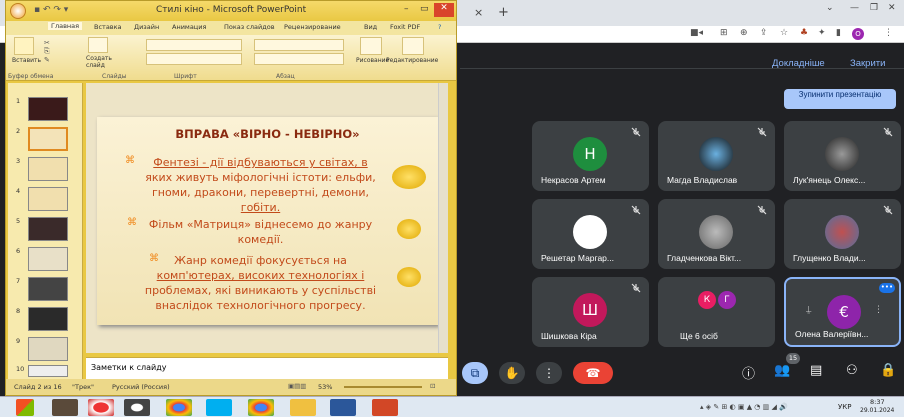  What do you see at coordinates (844, 407) in the screenshot?
I see `language-indicator: УКР` at bounding box center [844, 407].